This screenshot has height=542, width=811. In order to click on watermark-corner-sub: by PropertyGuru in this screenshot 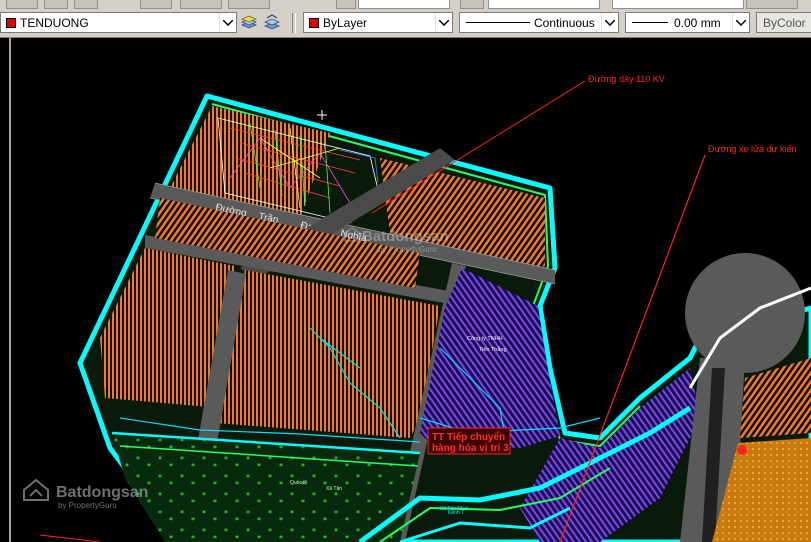, I will do `click(87, 505)`.